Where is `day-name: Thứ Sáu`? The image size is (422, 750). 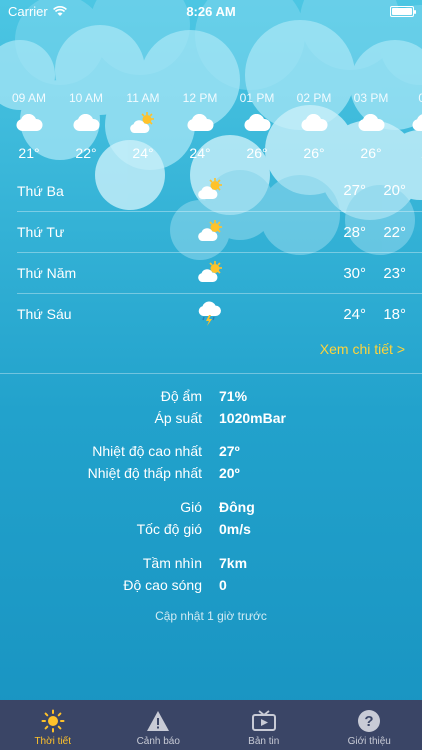 day-name: Thứ Sáu is located at coordinates (44, 314).